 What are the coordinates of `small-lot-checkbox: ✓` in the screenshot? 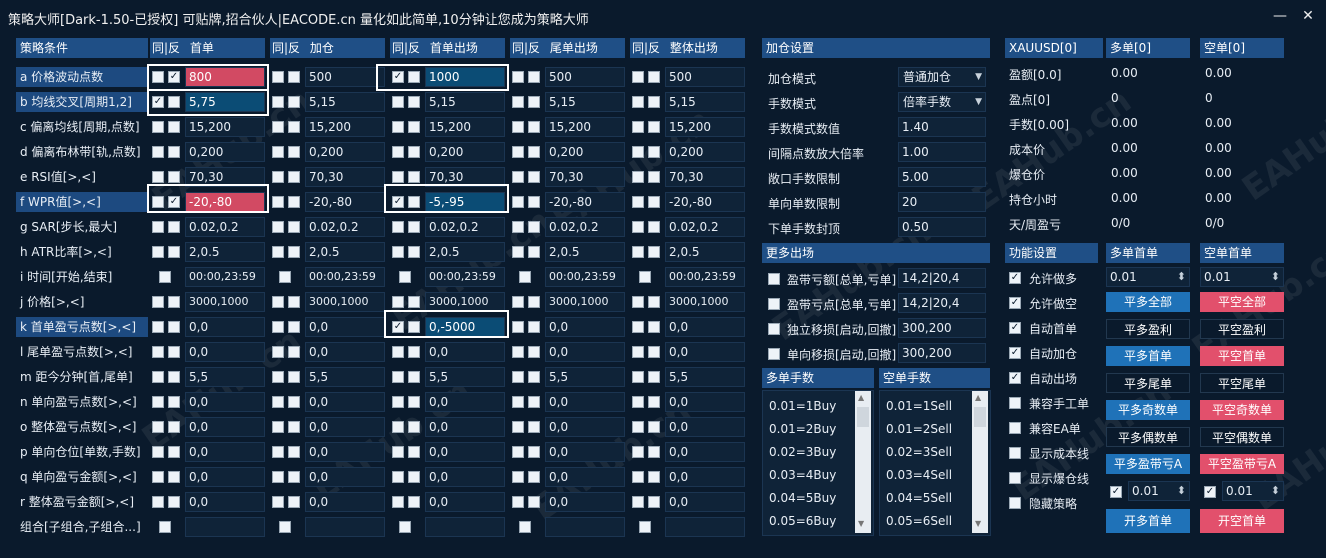 It's located at (1210, 492).